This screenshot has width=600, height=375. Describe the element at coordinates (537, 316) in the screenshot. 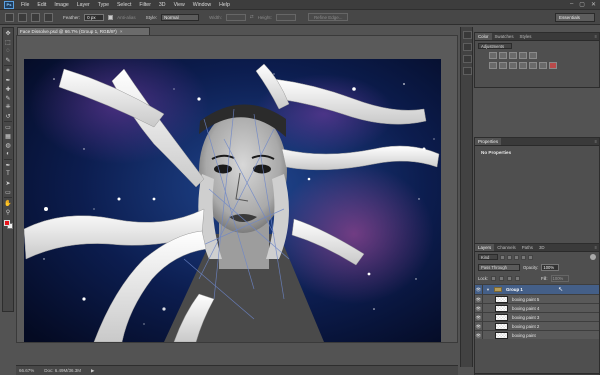

I see `layer-row: 👁 boxing paint 3` at that location.